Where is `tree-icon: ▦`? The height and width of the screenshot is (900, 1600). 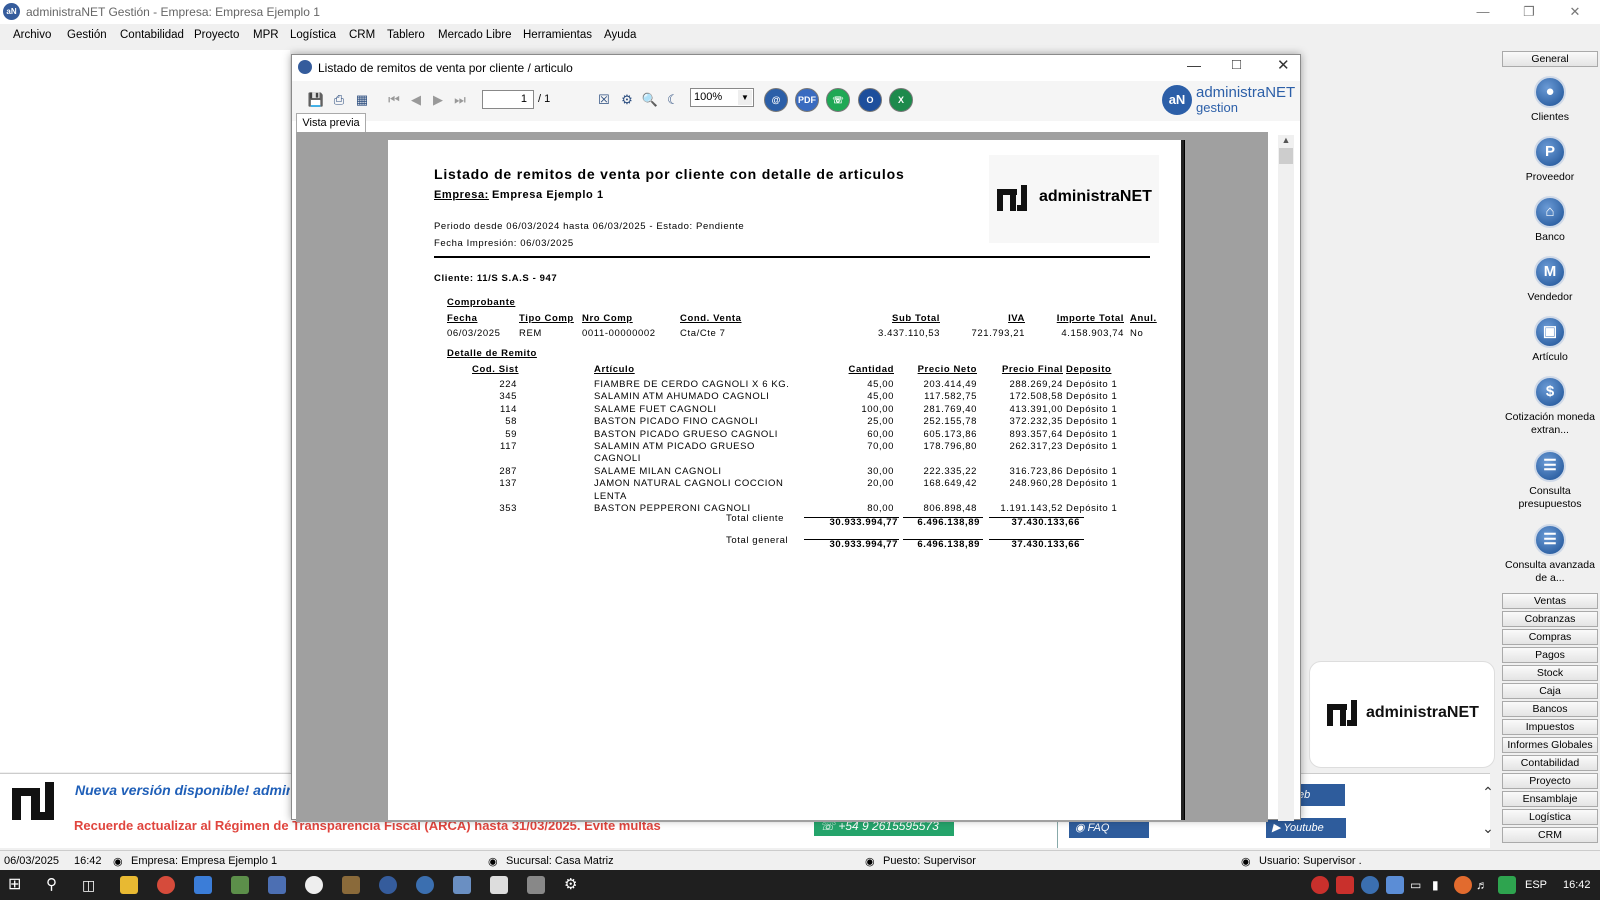 tree-icon: ▦ is located at coordinates (362, 100).